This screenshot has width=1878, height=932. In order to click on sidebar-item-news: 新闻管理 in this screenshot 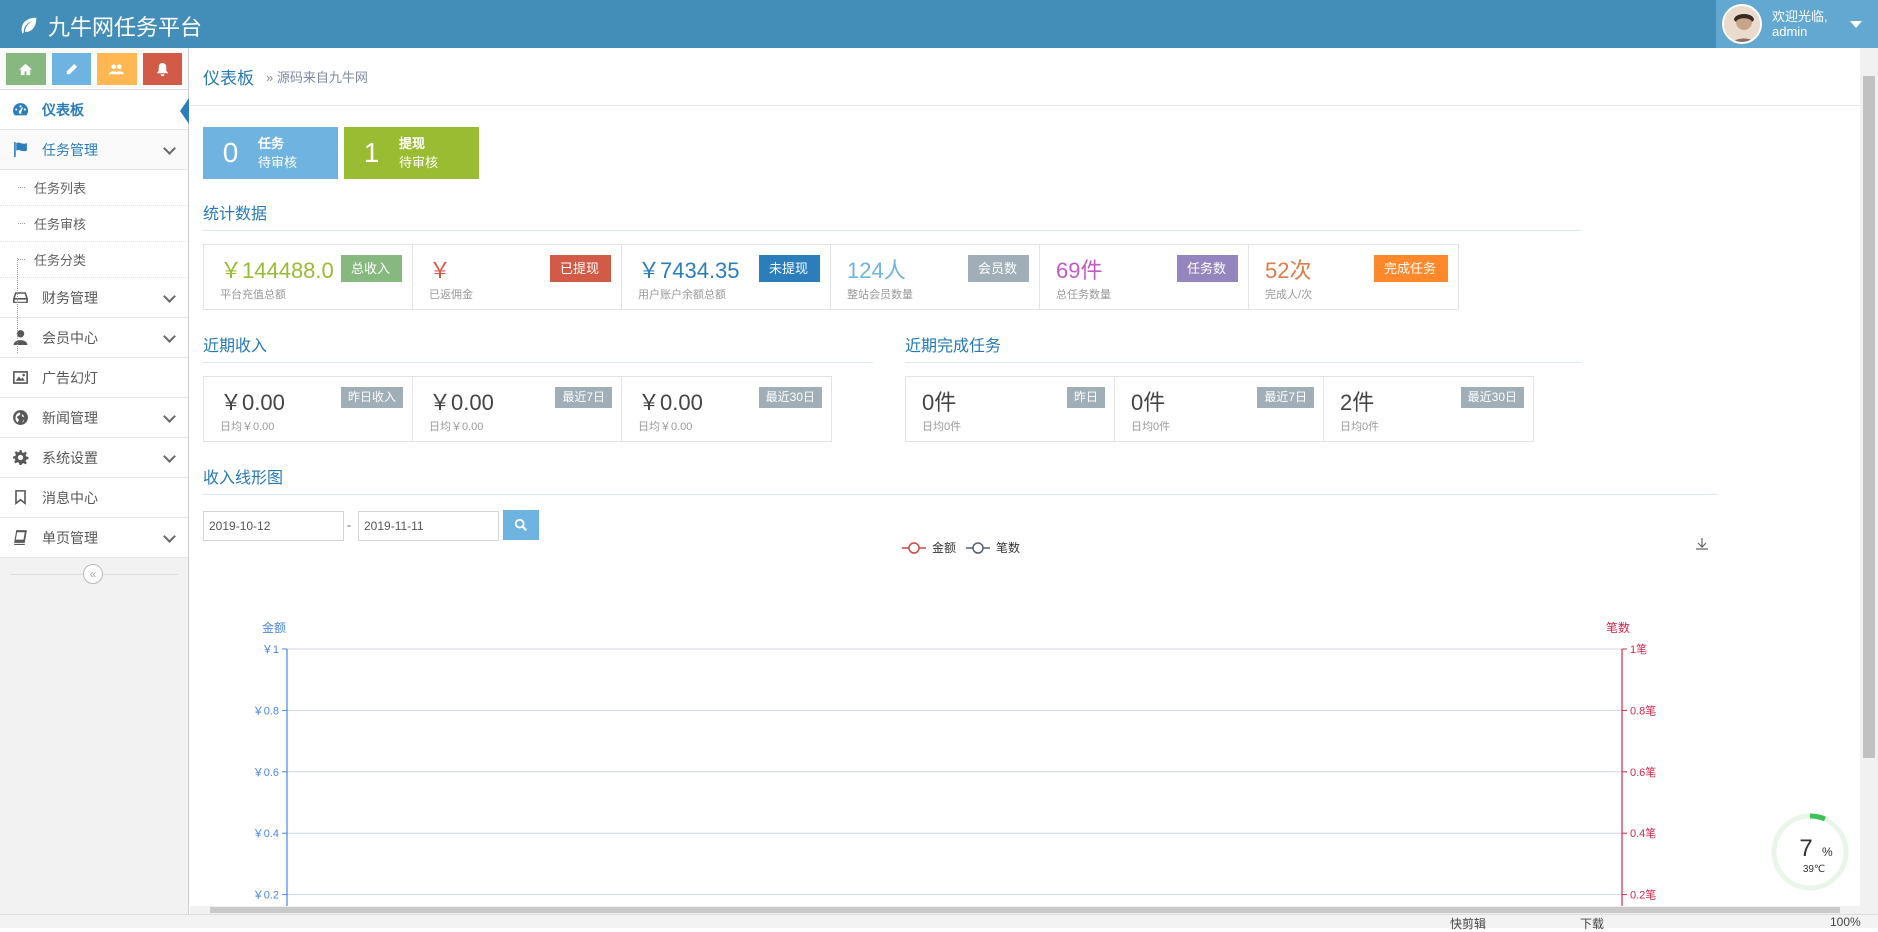, I will do `click(94, 418)`.